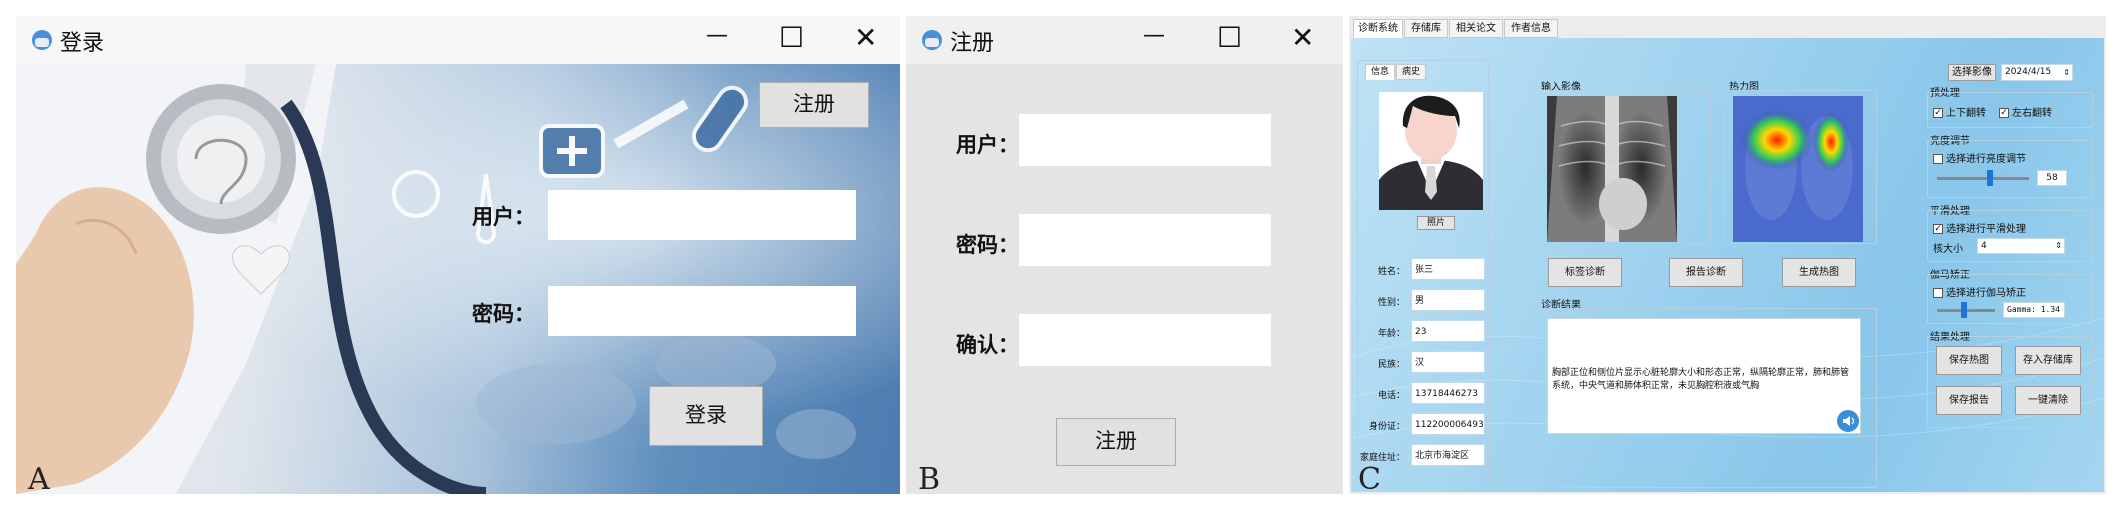 The image size is (2119, 508). I want to click on gamma-checkbox: 选择进行伽马矫正, so click(1979, 291).